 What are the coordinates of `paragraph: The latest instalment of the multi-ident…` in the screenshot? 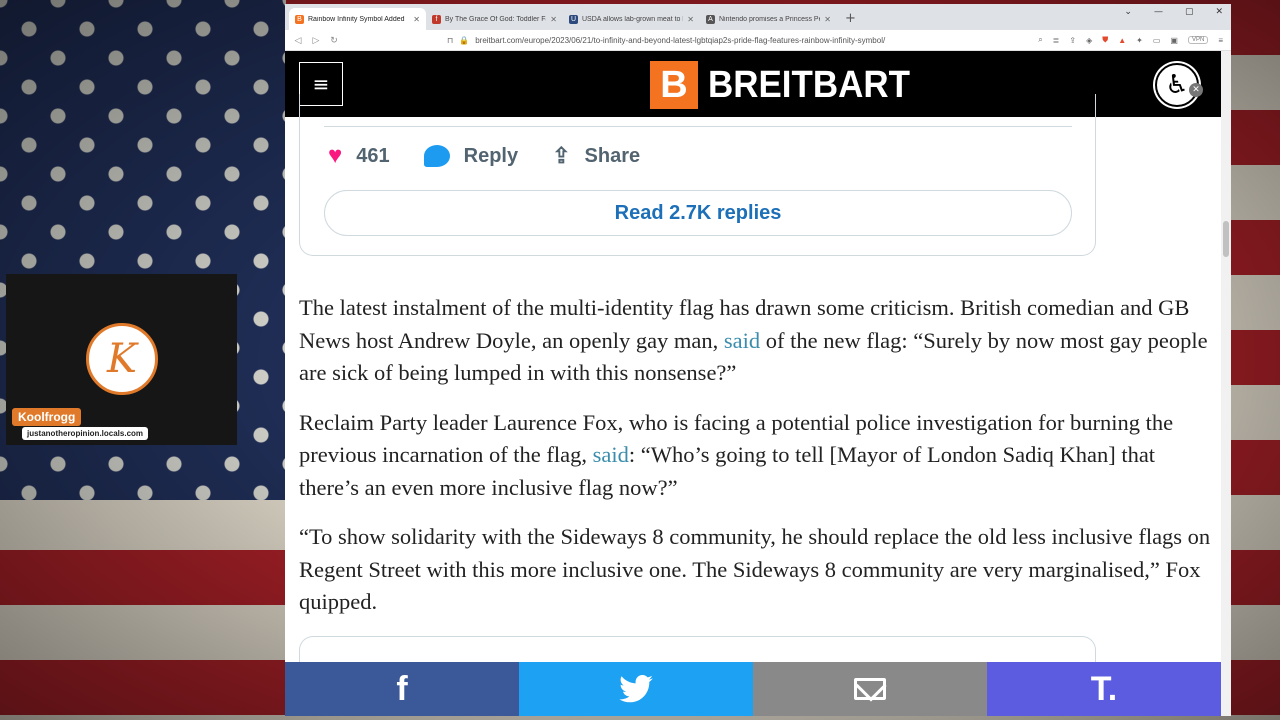 It's located at (755, 341).